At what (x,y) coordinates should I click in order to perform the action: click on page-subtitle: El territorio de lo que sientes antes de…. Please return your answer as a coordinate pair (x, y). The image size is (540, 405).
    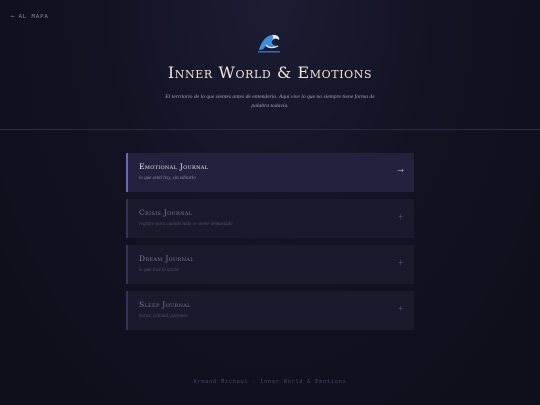
    Looking at the image, I should click on (270, 101).